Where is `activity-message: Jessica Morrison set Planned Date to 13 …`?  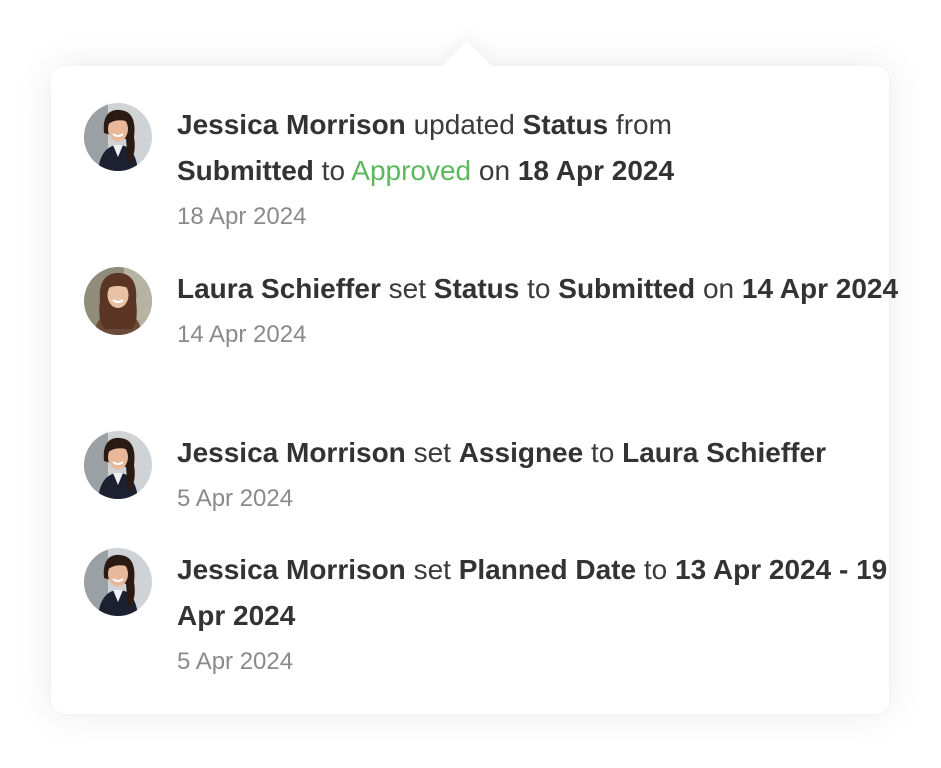
activity-message: Jessica Morrison set Planned Date to 13 … is located at coordinates (532, 592).